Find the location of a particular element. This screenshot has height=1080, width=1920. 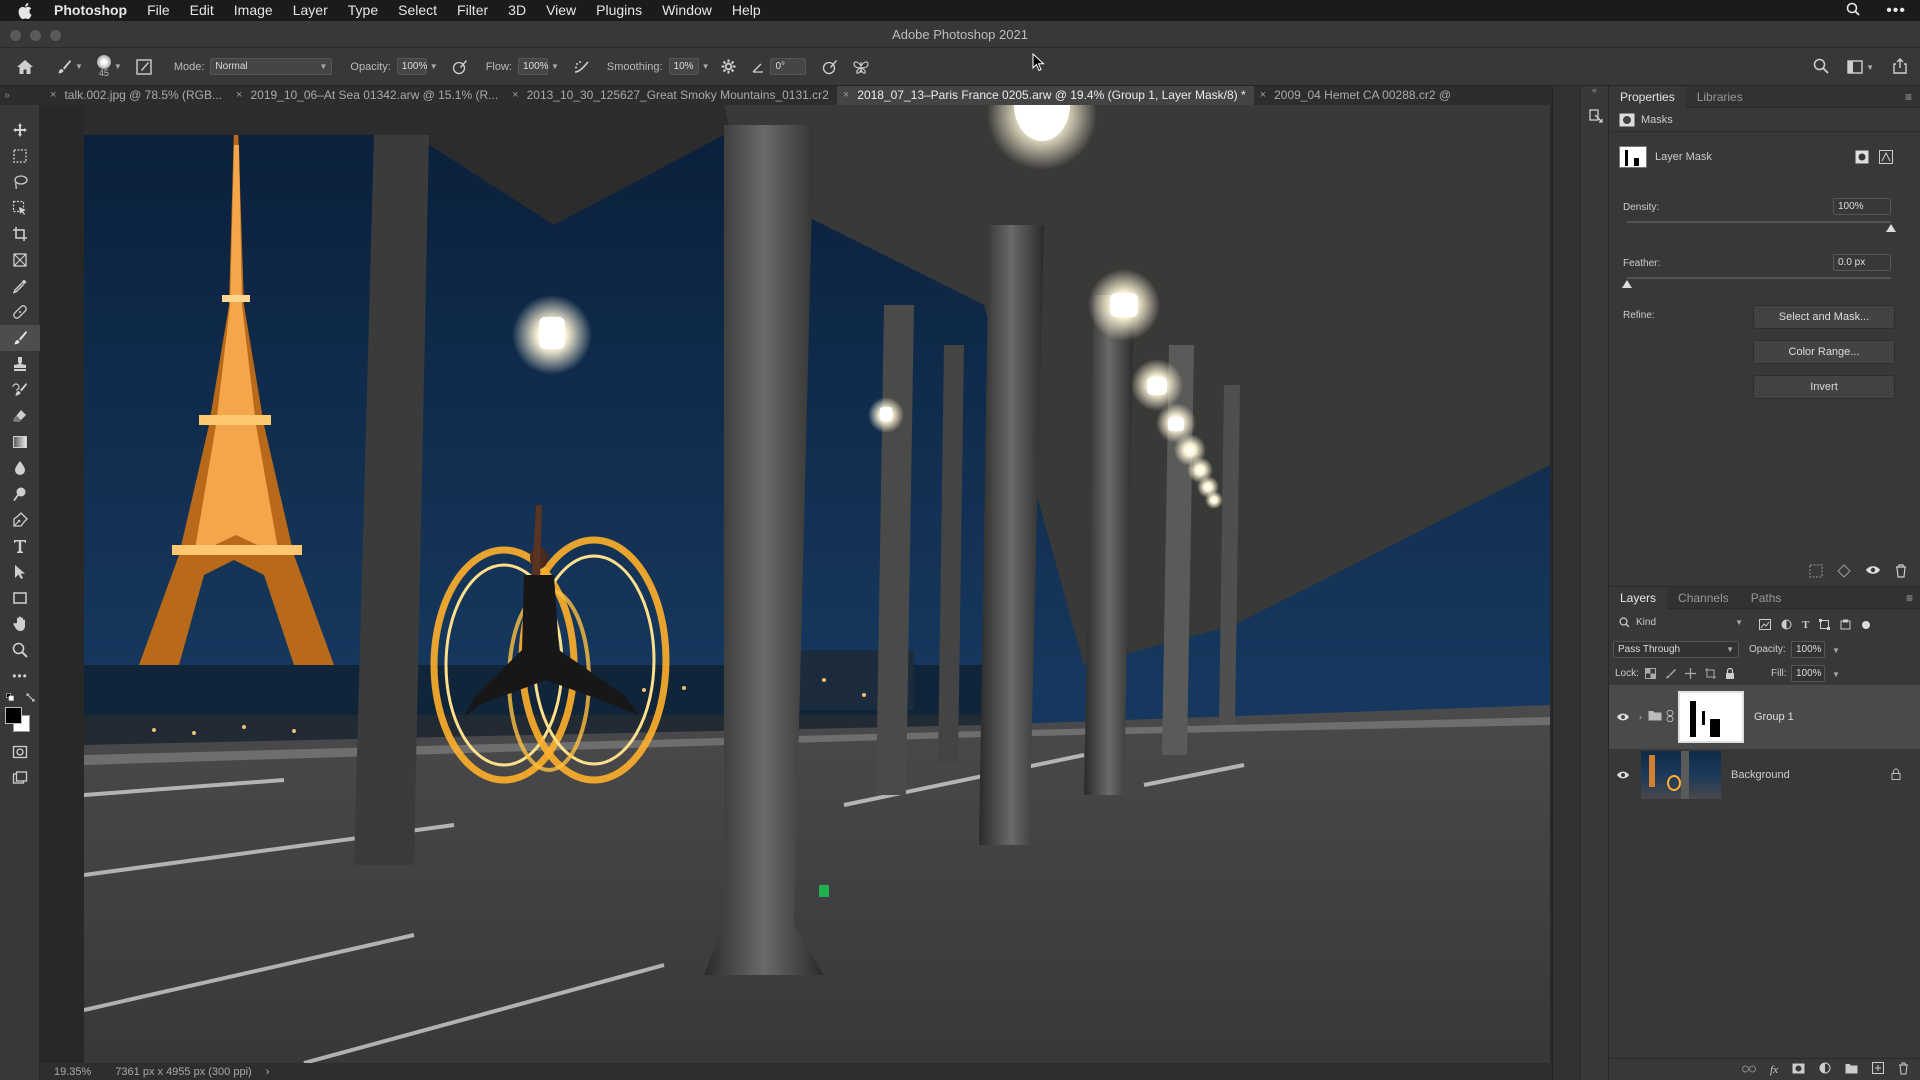

frame-tool is located at coordinates (20, 260).